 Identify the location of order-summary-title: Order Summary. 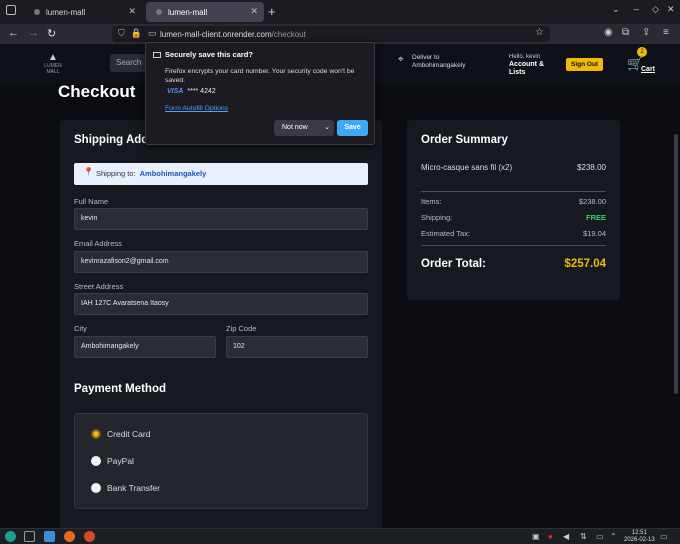
(464, 140).